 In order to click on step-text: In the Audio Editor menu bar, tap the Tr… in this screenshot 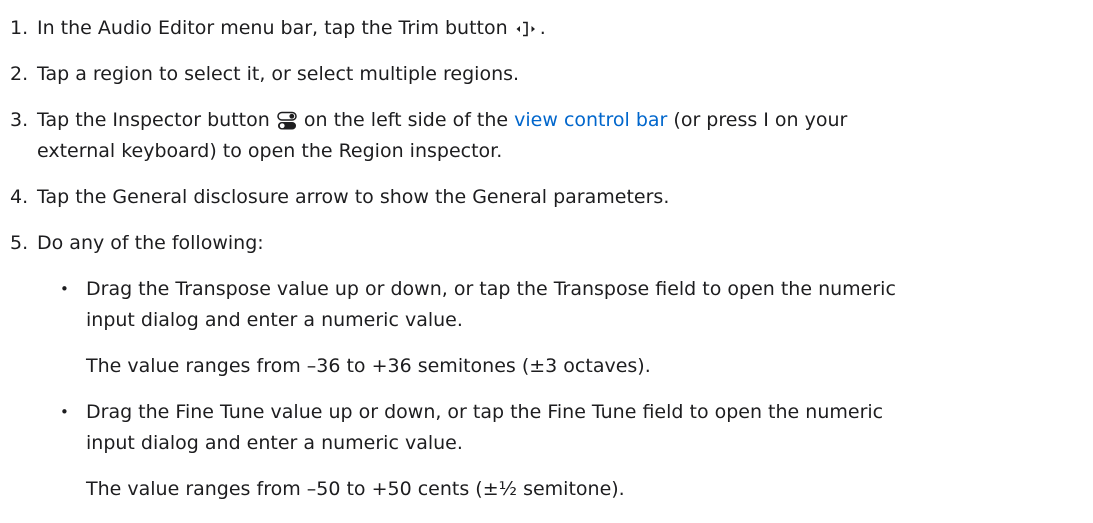, I will do `click(272, 28)`.